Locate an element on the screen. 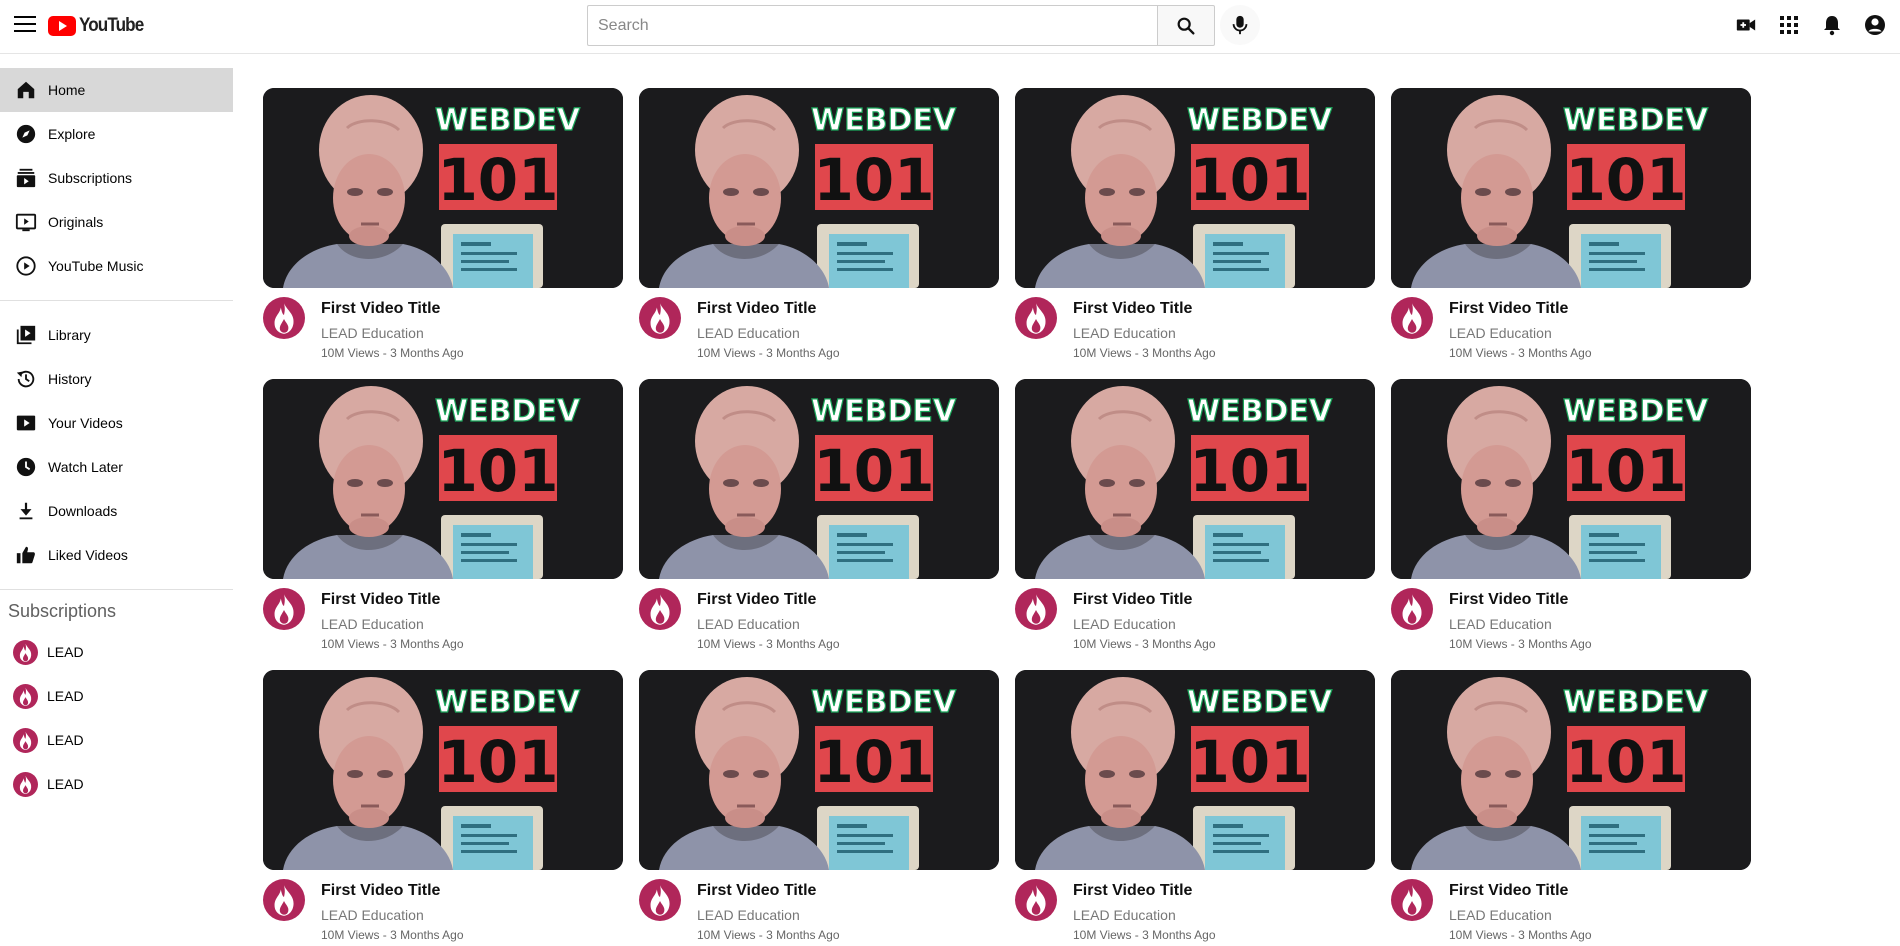  sidebar-item-watch-later: Watch Later is located at coordinates (116, 467).